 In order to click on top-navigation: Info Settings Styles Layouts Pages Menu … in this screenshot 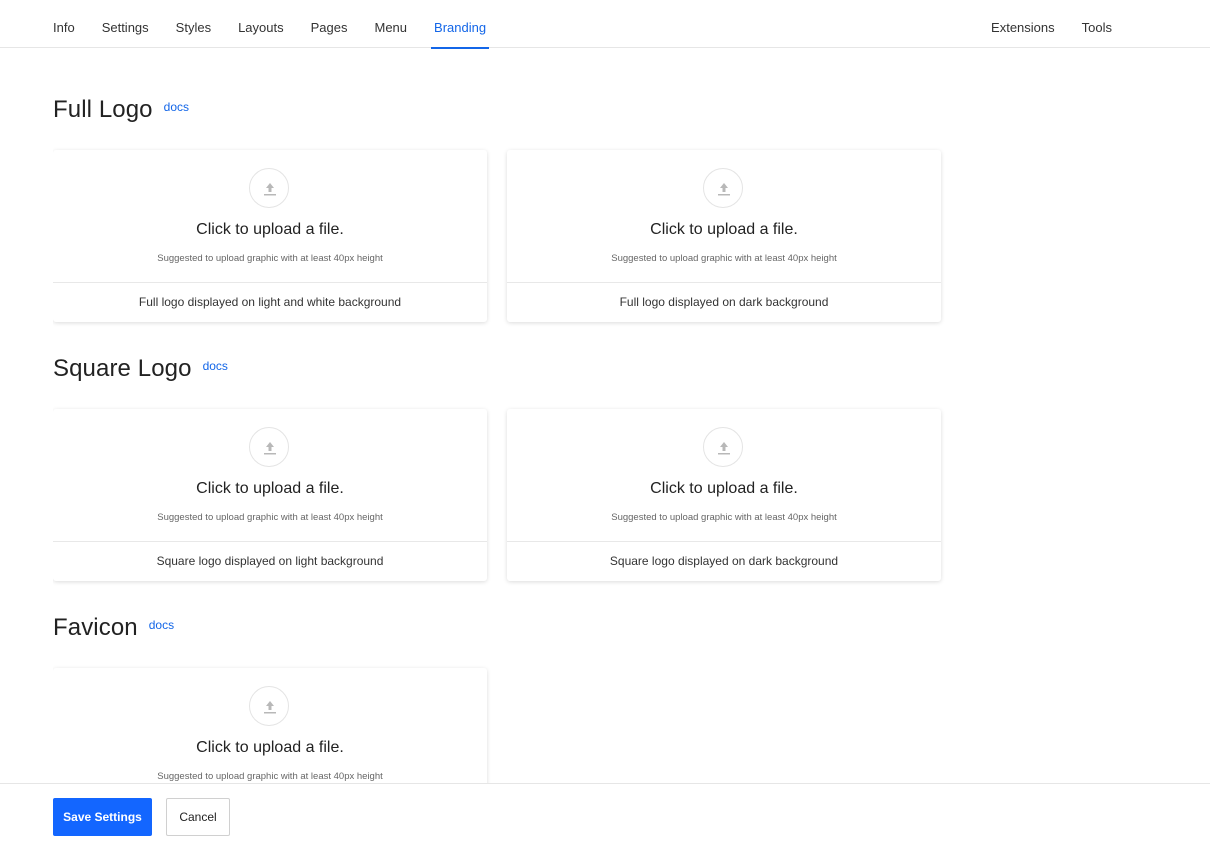, I will do `click(605, 24)`.